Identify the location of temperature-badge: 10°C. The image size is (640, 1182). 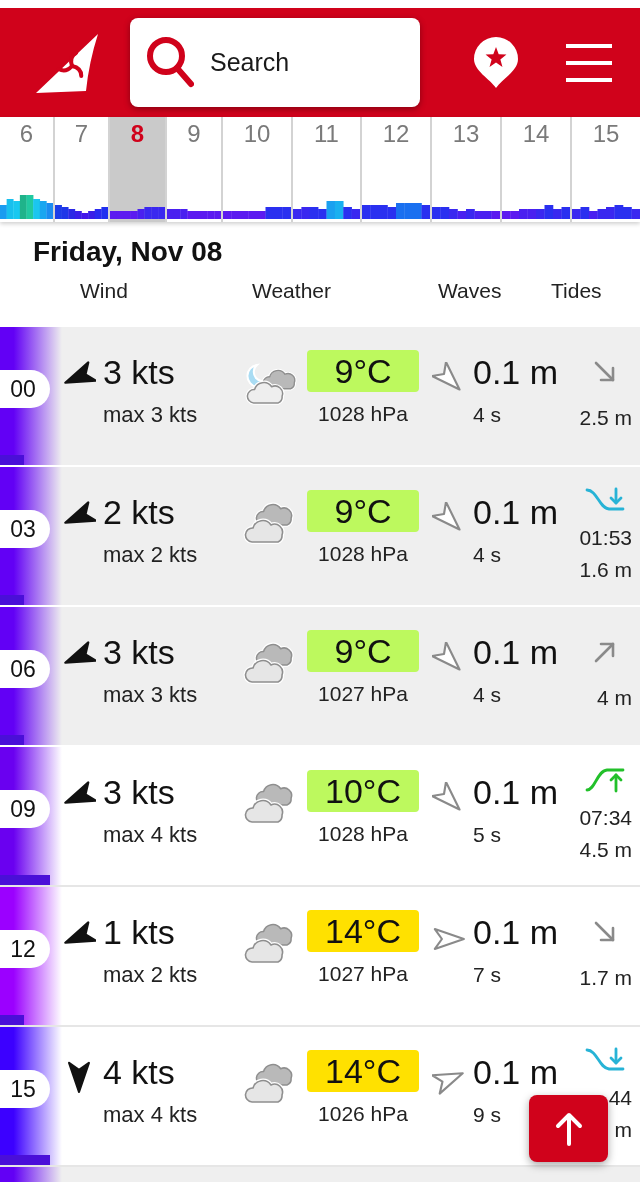
(363, 791).